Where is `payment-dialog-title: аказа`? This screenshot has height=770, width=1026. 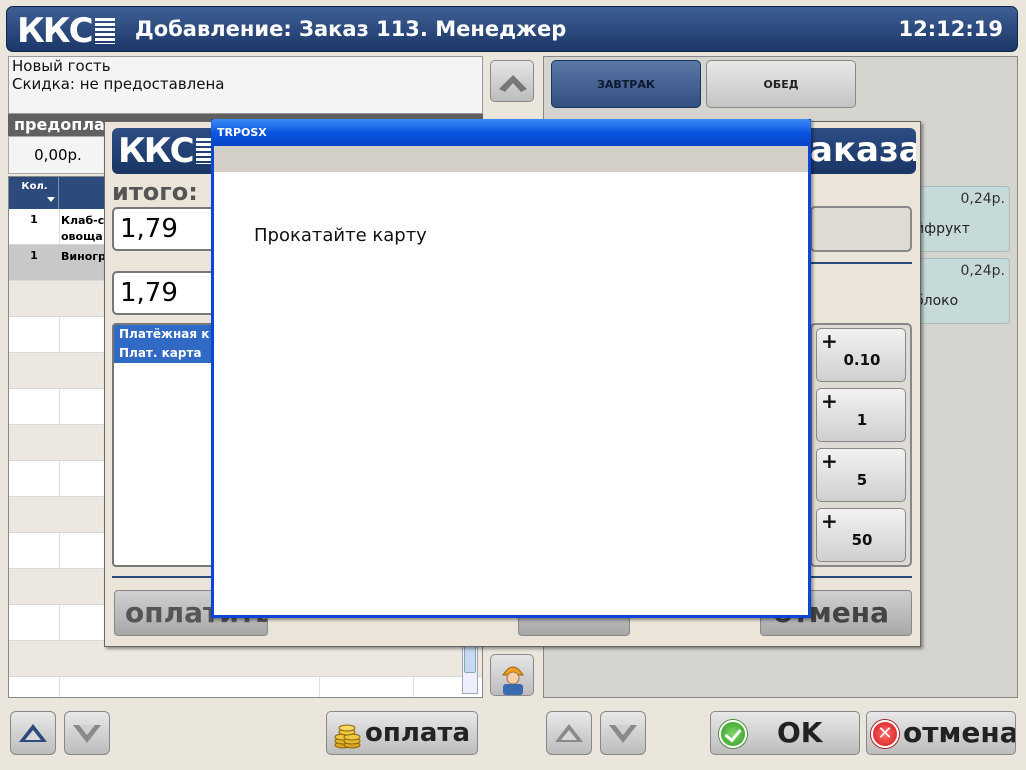 payment-dialog-title: аказа is located at coordinates (858, 151).